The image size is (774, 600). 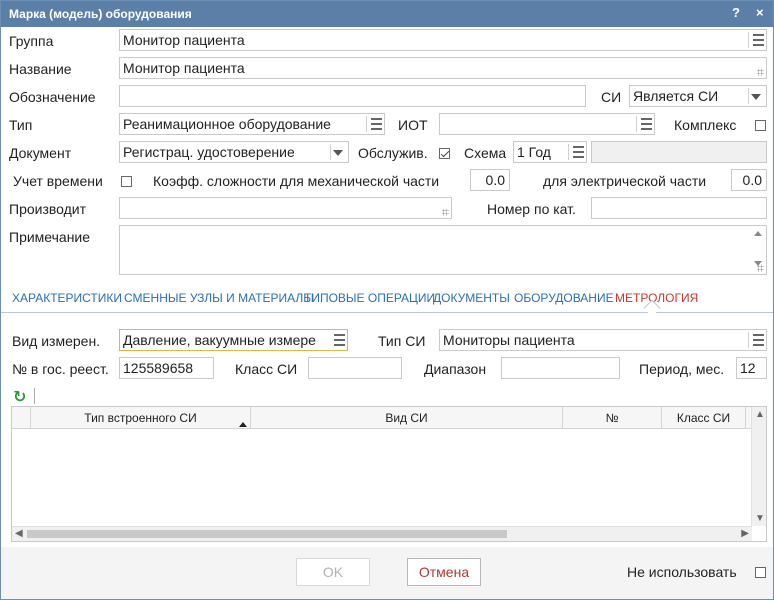 I want to click on si-type-label: Тип СИ, so click(x=402, y=341).